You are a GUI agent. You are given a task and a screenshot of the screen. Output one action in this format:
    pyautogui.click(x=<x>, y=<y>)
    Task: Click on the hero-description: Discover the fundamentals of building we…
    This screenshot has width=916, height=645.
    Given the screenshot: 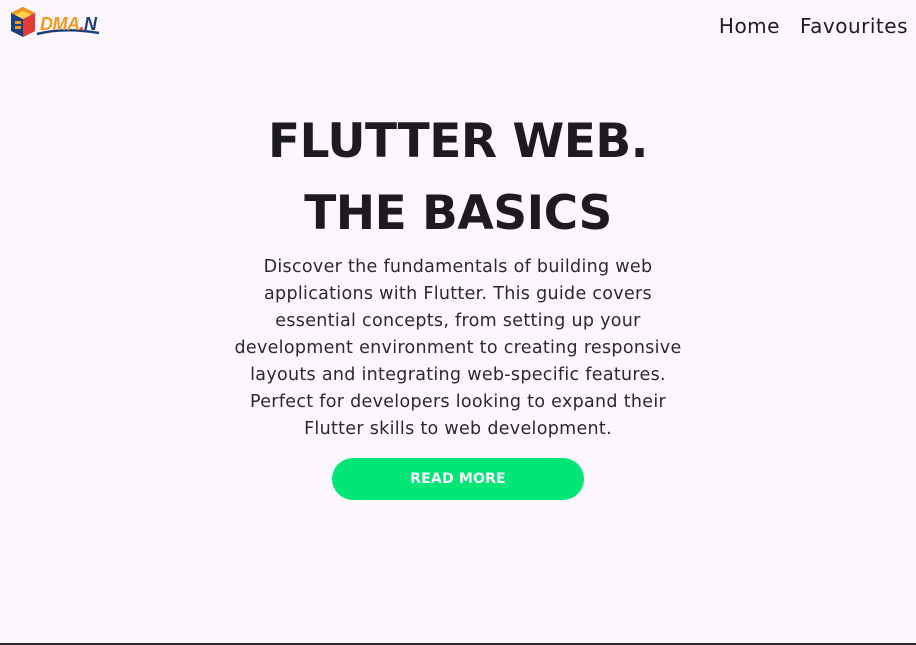 What is the action you would take?
    pyautogui.click(x=458, y=348)
    